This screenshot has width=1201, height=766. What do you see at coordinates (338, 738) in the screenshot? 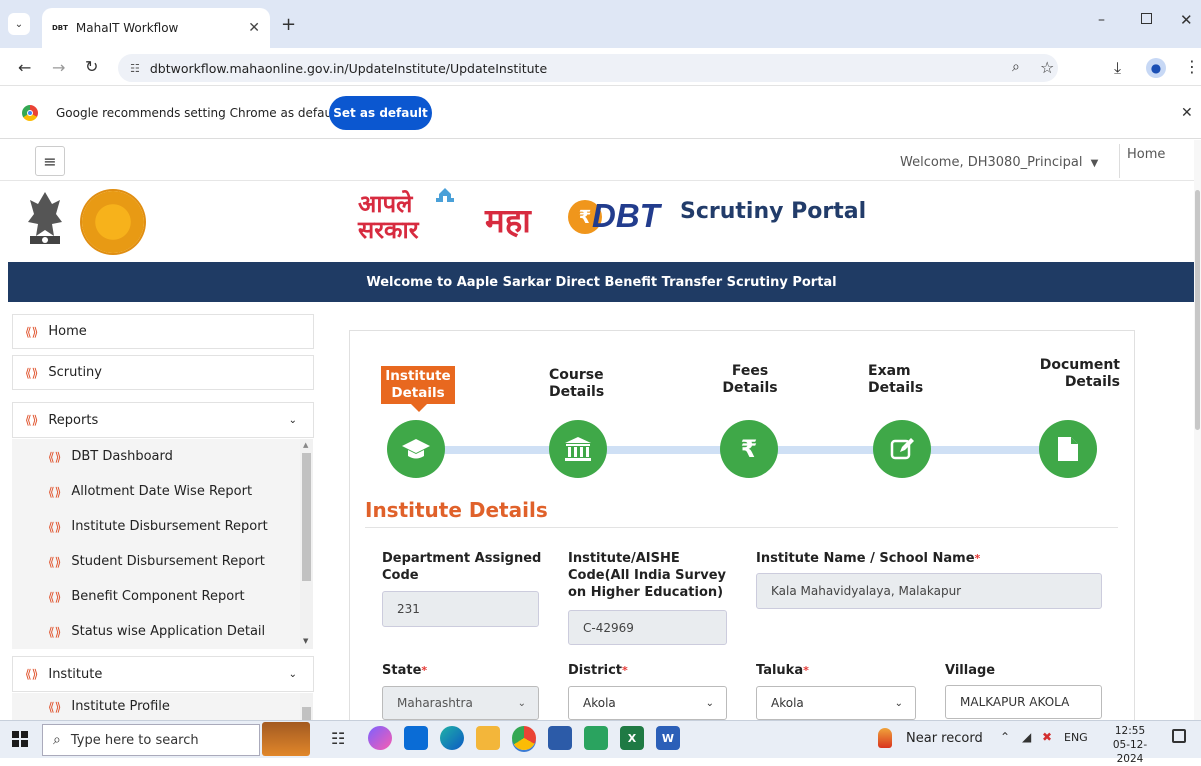
I see `task-view-icon: ☷` at bounding box center [338, 738].